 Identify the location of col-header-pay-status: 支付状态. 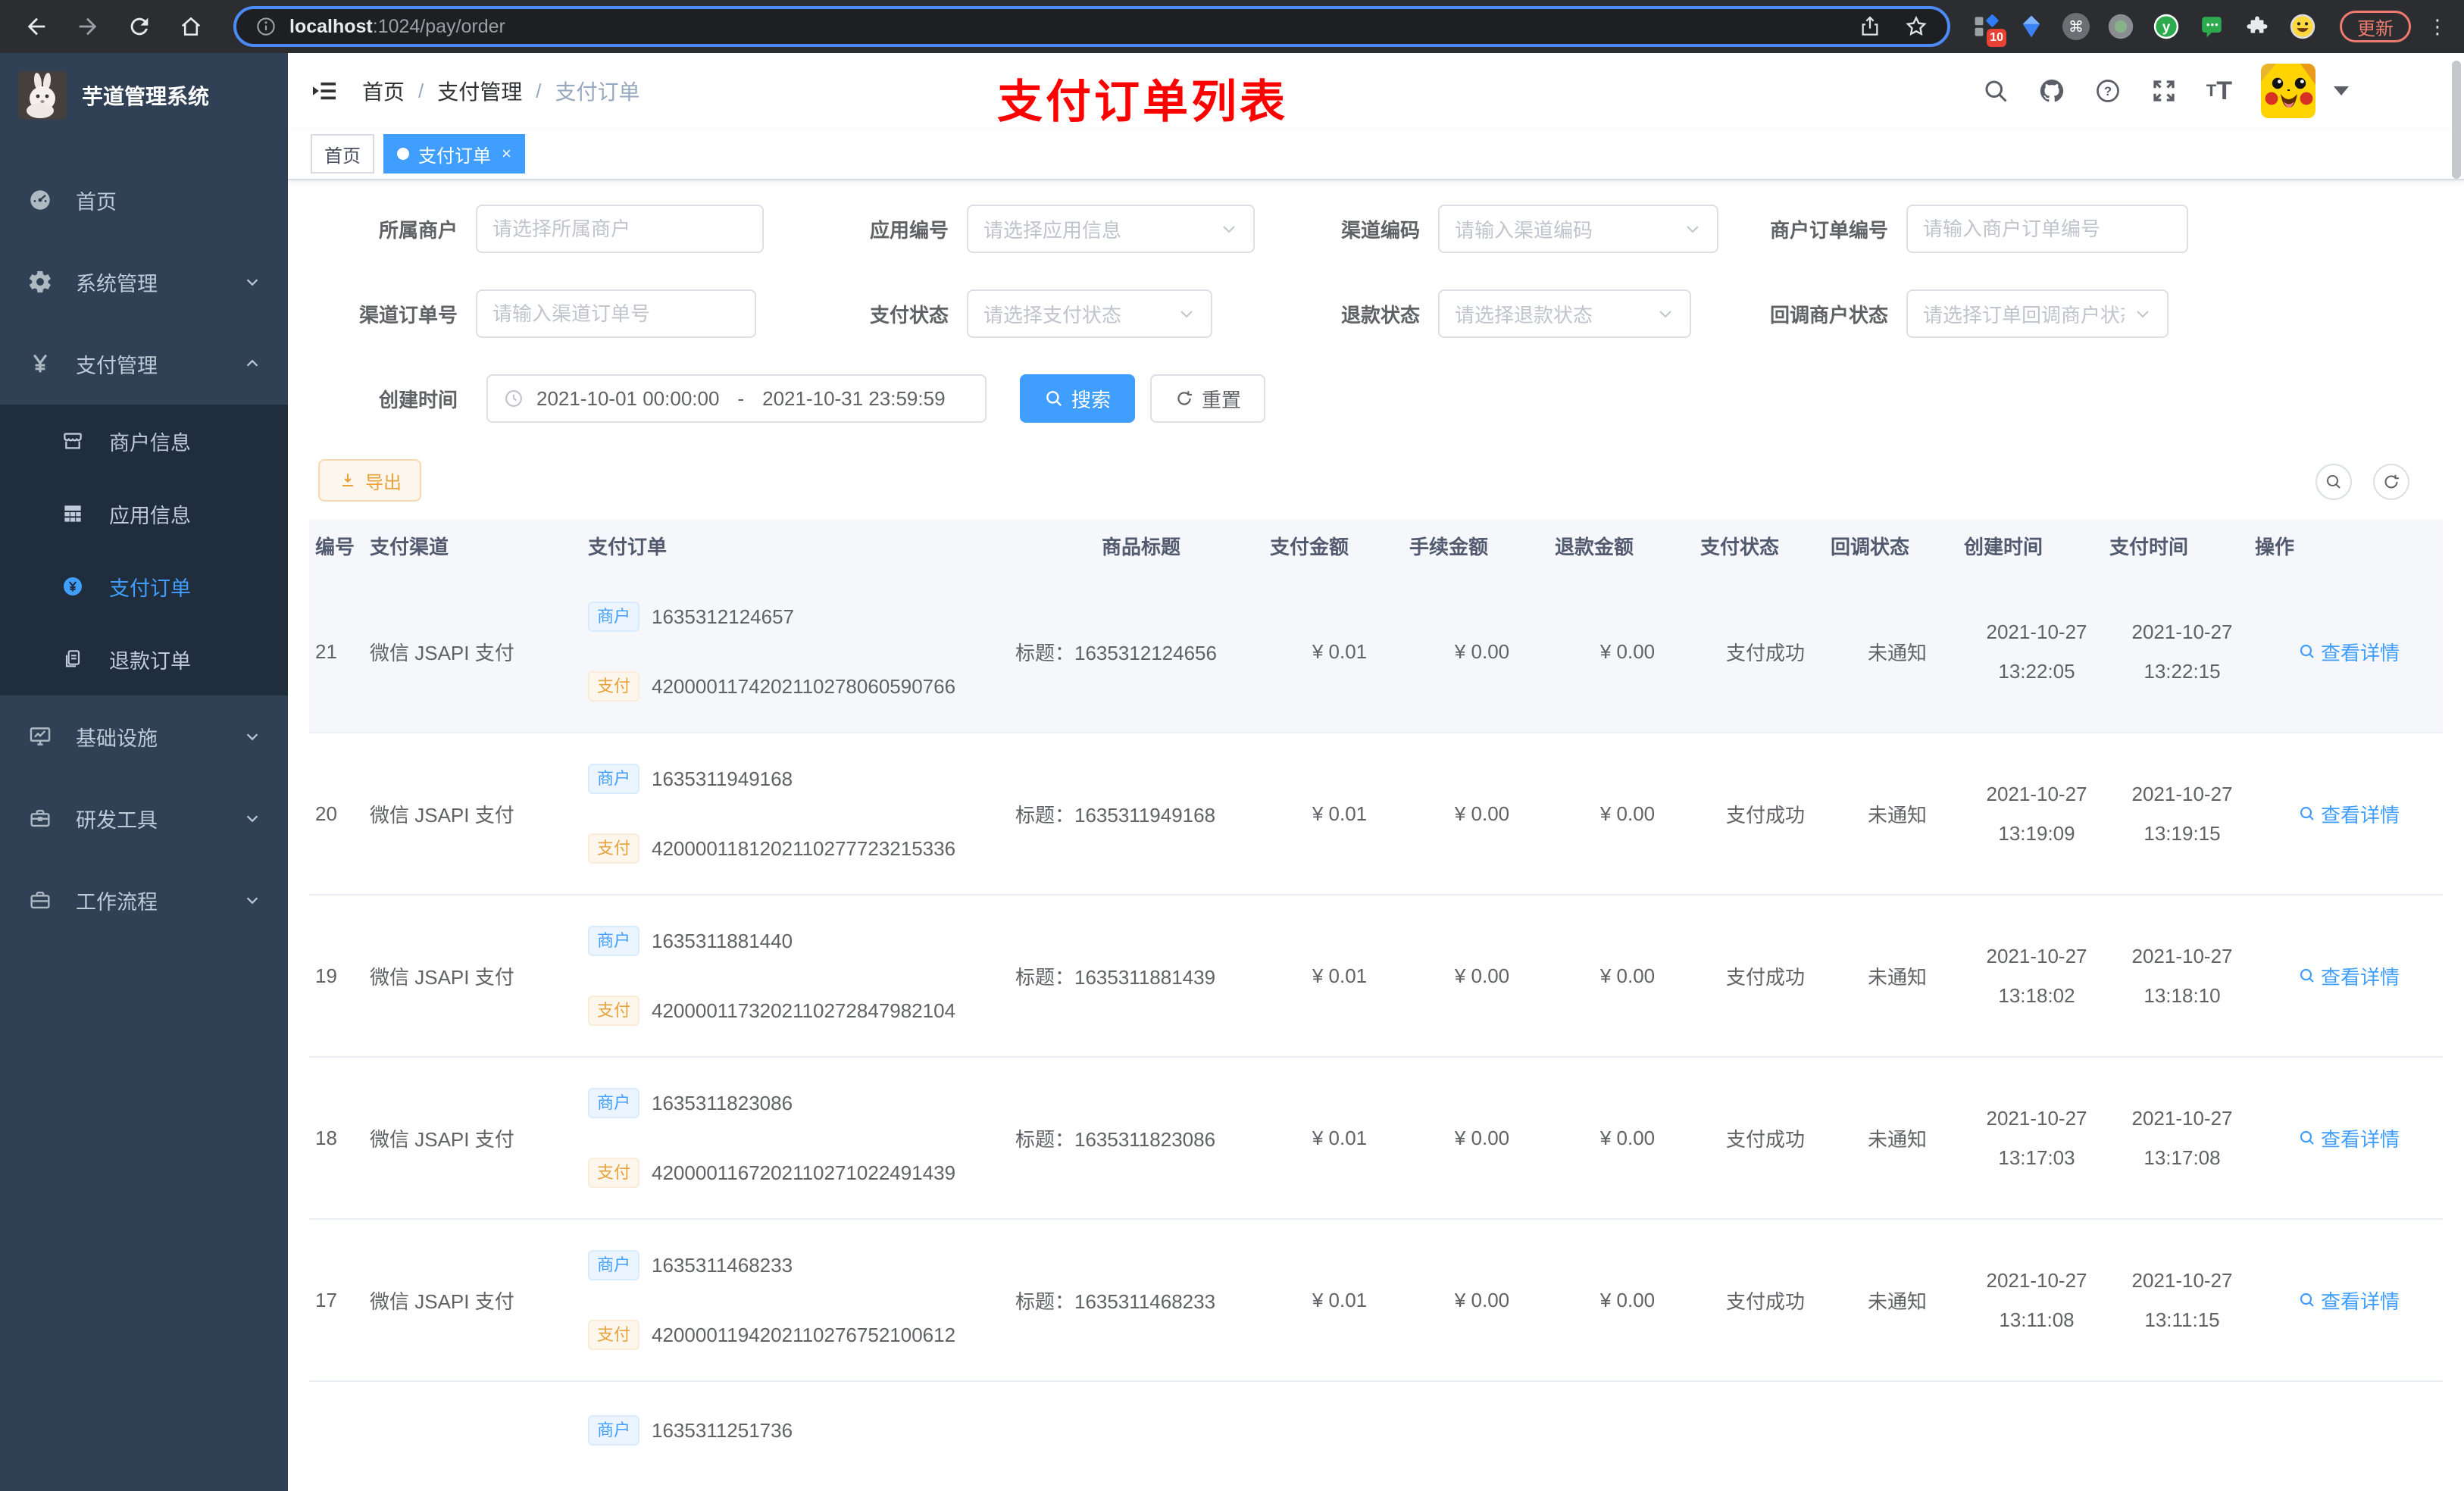
(1740, 546).